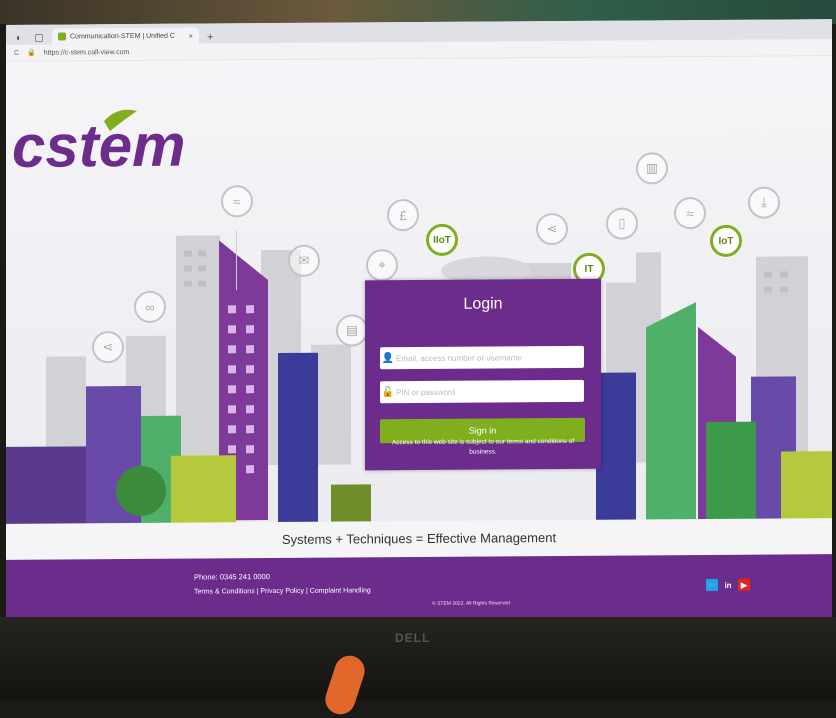 The image size is (836, 718). What do you see at coordinates (150, 306) in the screenshot?
I see `link-icon: ∞` at bounding box center [150, 306].